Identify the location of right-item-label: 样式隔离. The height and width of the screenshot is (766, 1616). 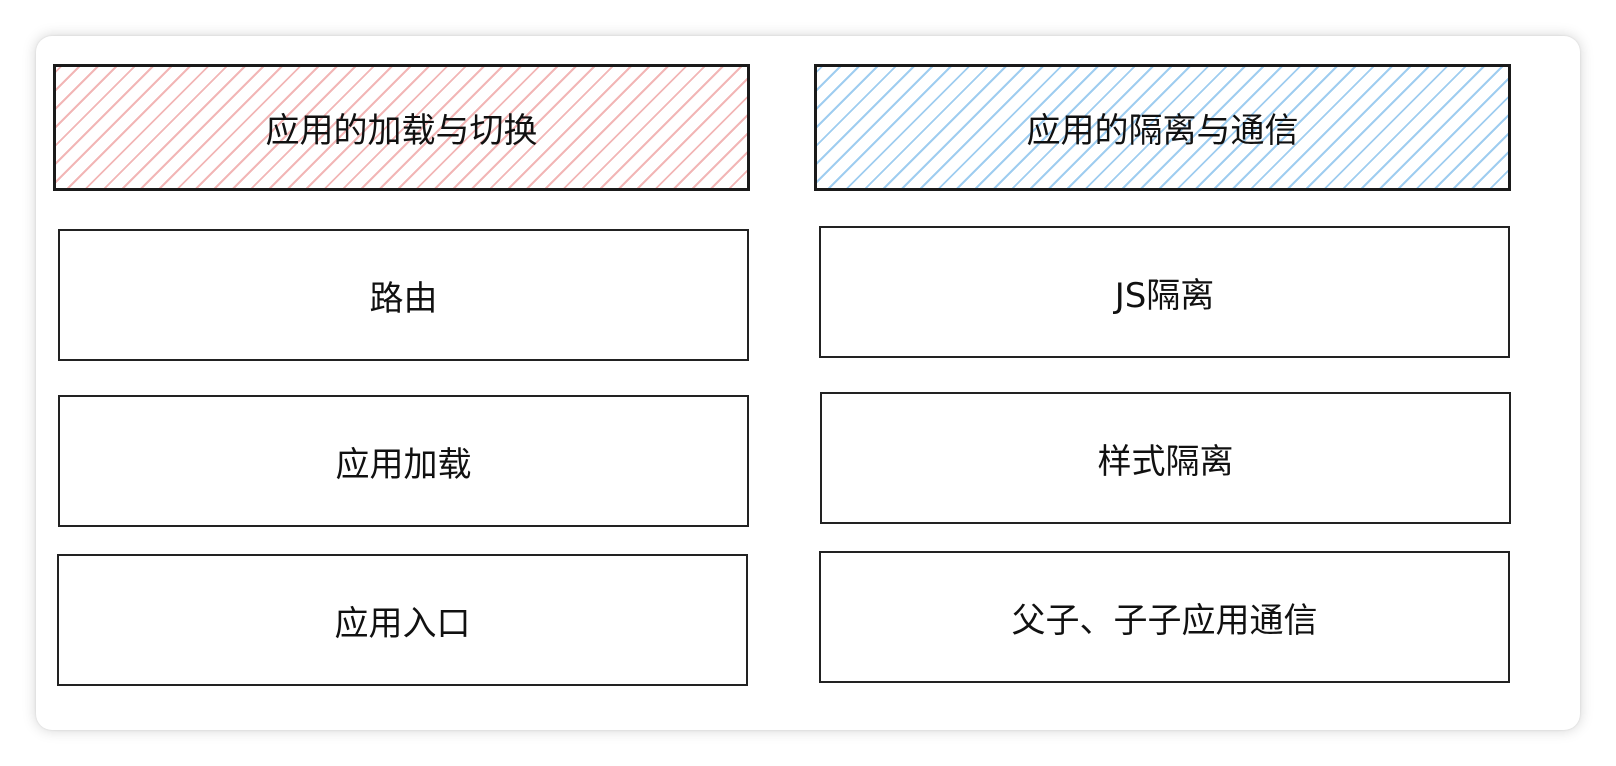
(1165, 461).